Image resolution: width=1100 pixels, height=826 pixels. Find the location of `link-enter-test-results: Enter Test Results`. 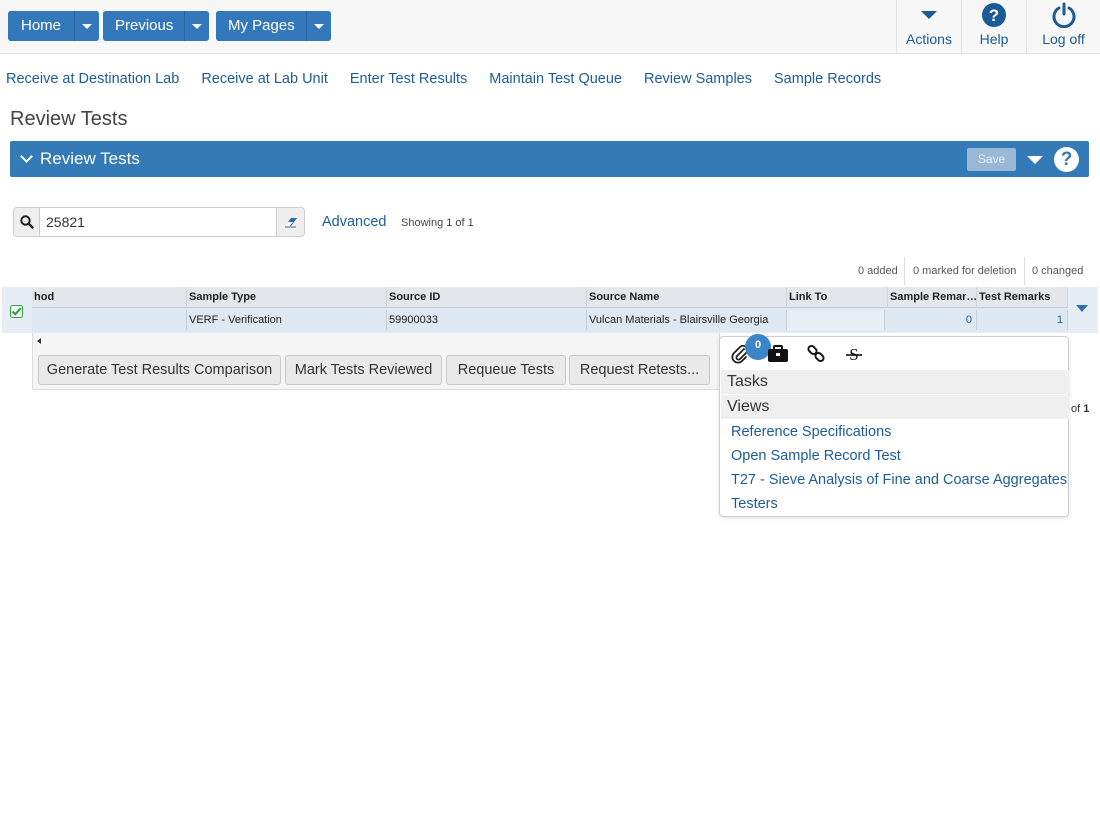

link-enter-test-results: Enter Test Results is located at coordinates (408, 79).